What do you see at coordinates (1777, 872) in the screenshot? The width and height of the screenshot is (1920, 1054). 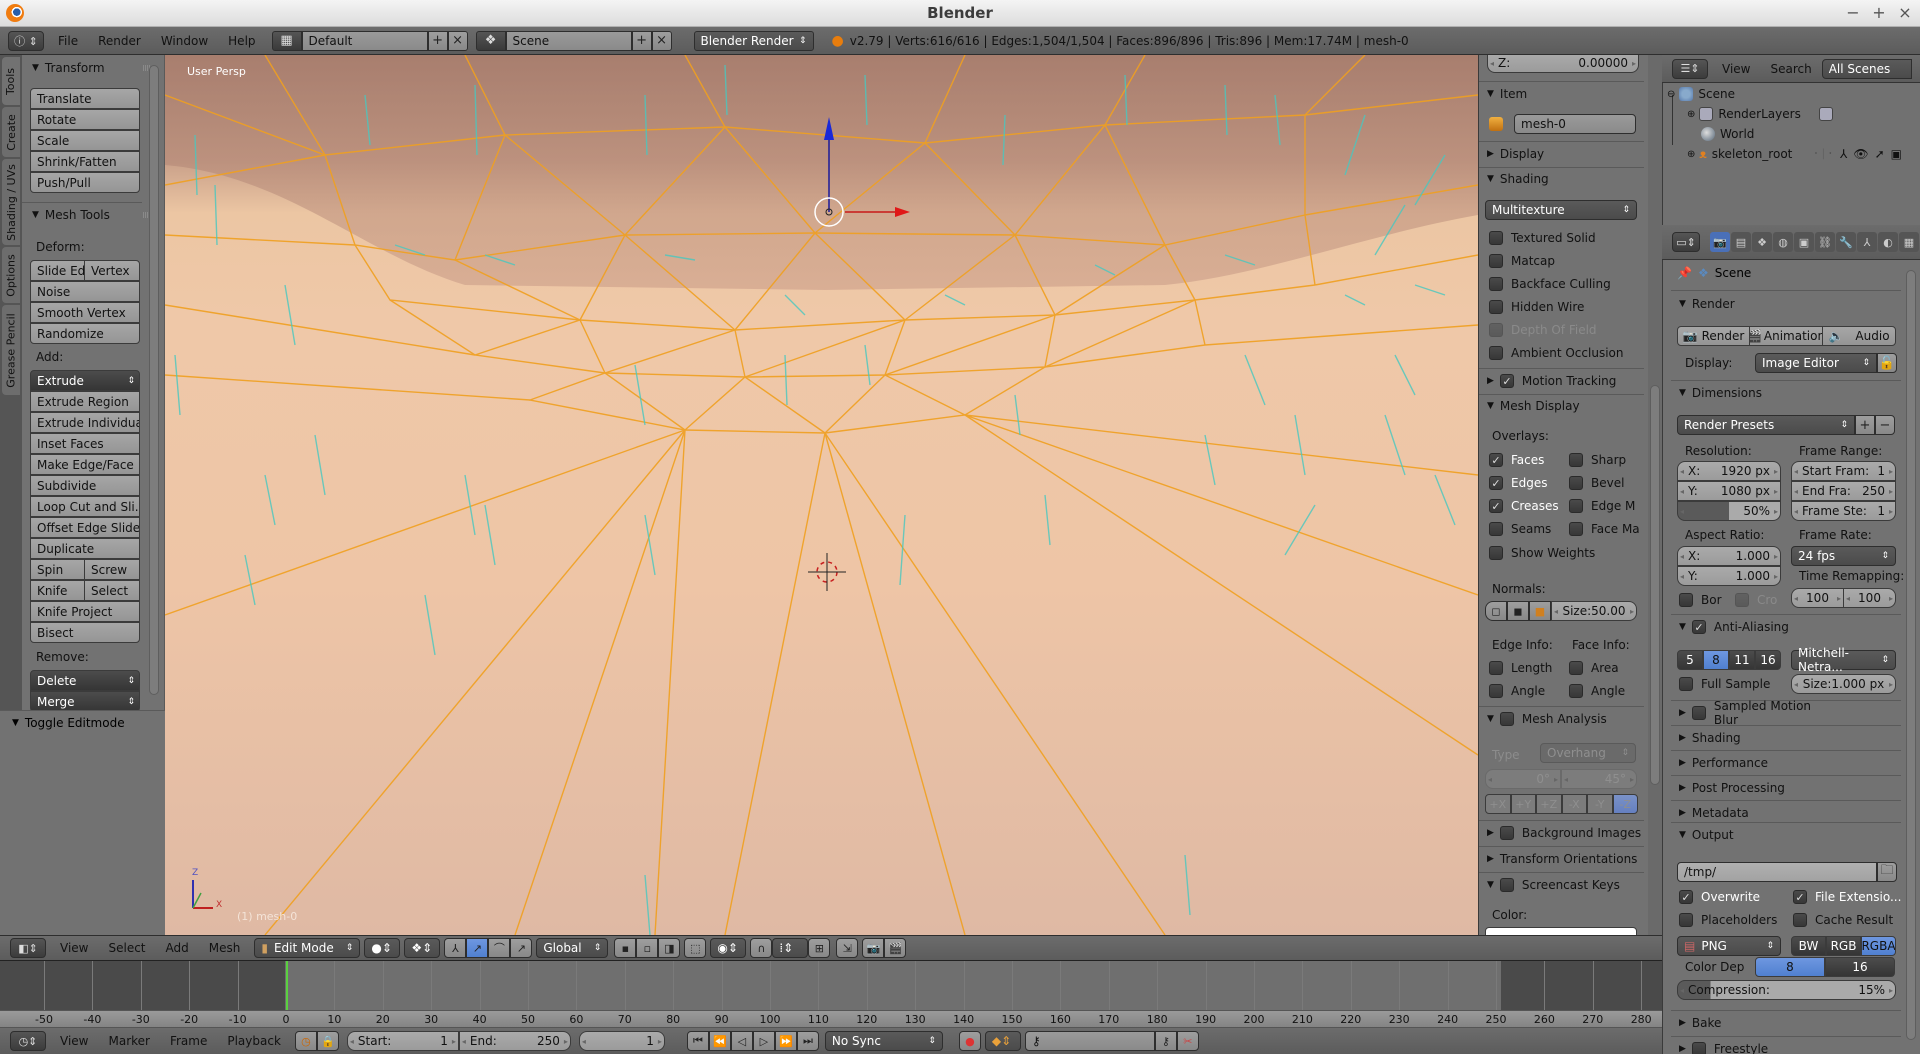 I see `output-path-field: /tmp/` at bounding box center [1777, 872].